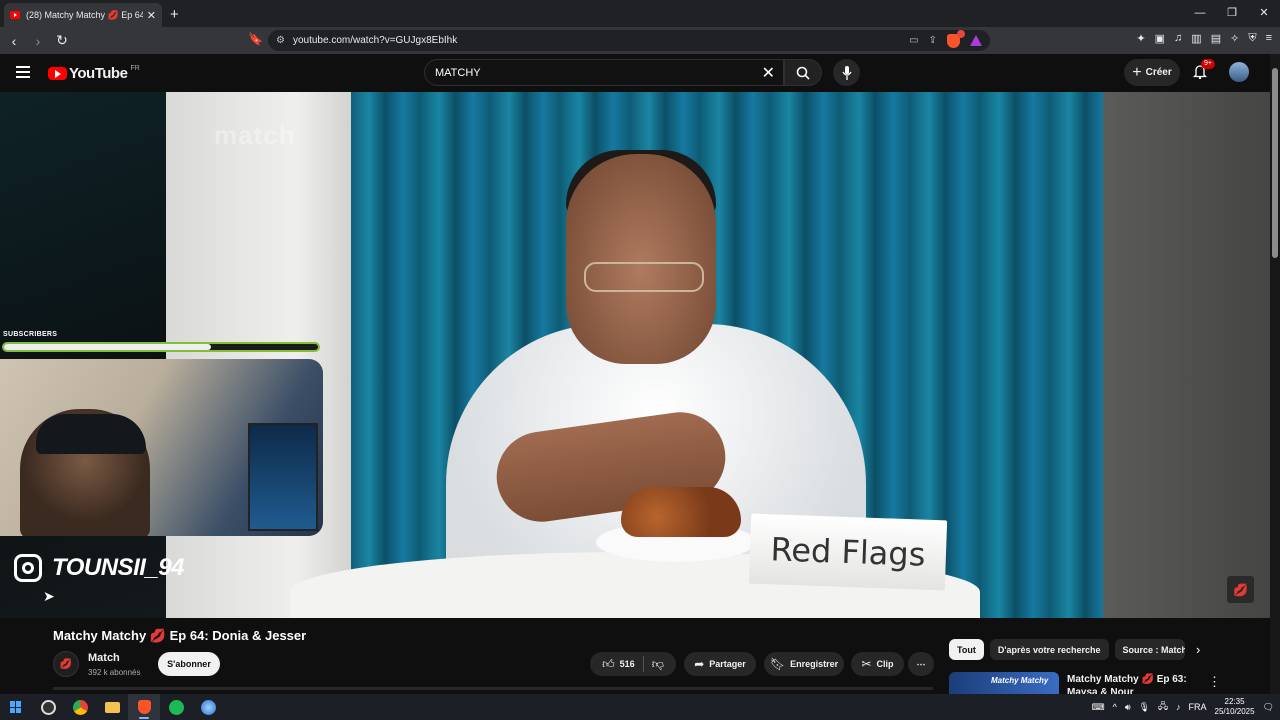 Image resolution: width=1280 pixels, height=720 pixels. What do you see at coordinates (1178, 38) in the screenshot?
I see `media-icon: ♫` at bounding box center [1178, 38].